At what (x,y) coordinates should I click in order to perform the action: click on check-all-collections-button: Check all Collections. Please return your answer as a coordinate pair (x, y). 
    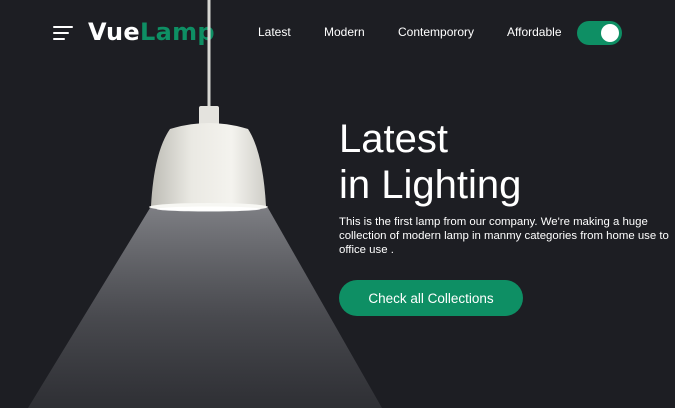
    Looking at the image, I should click on (431, 298).